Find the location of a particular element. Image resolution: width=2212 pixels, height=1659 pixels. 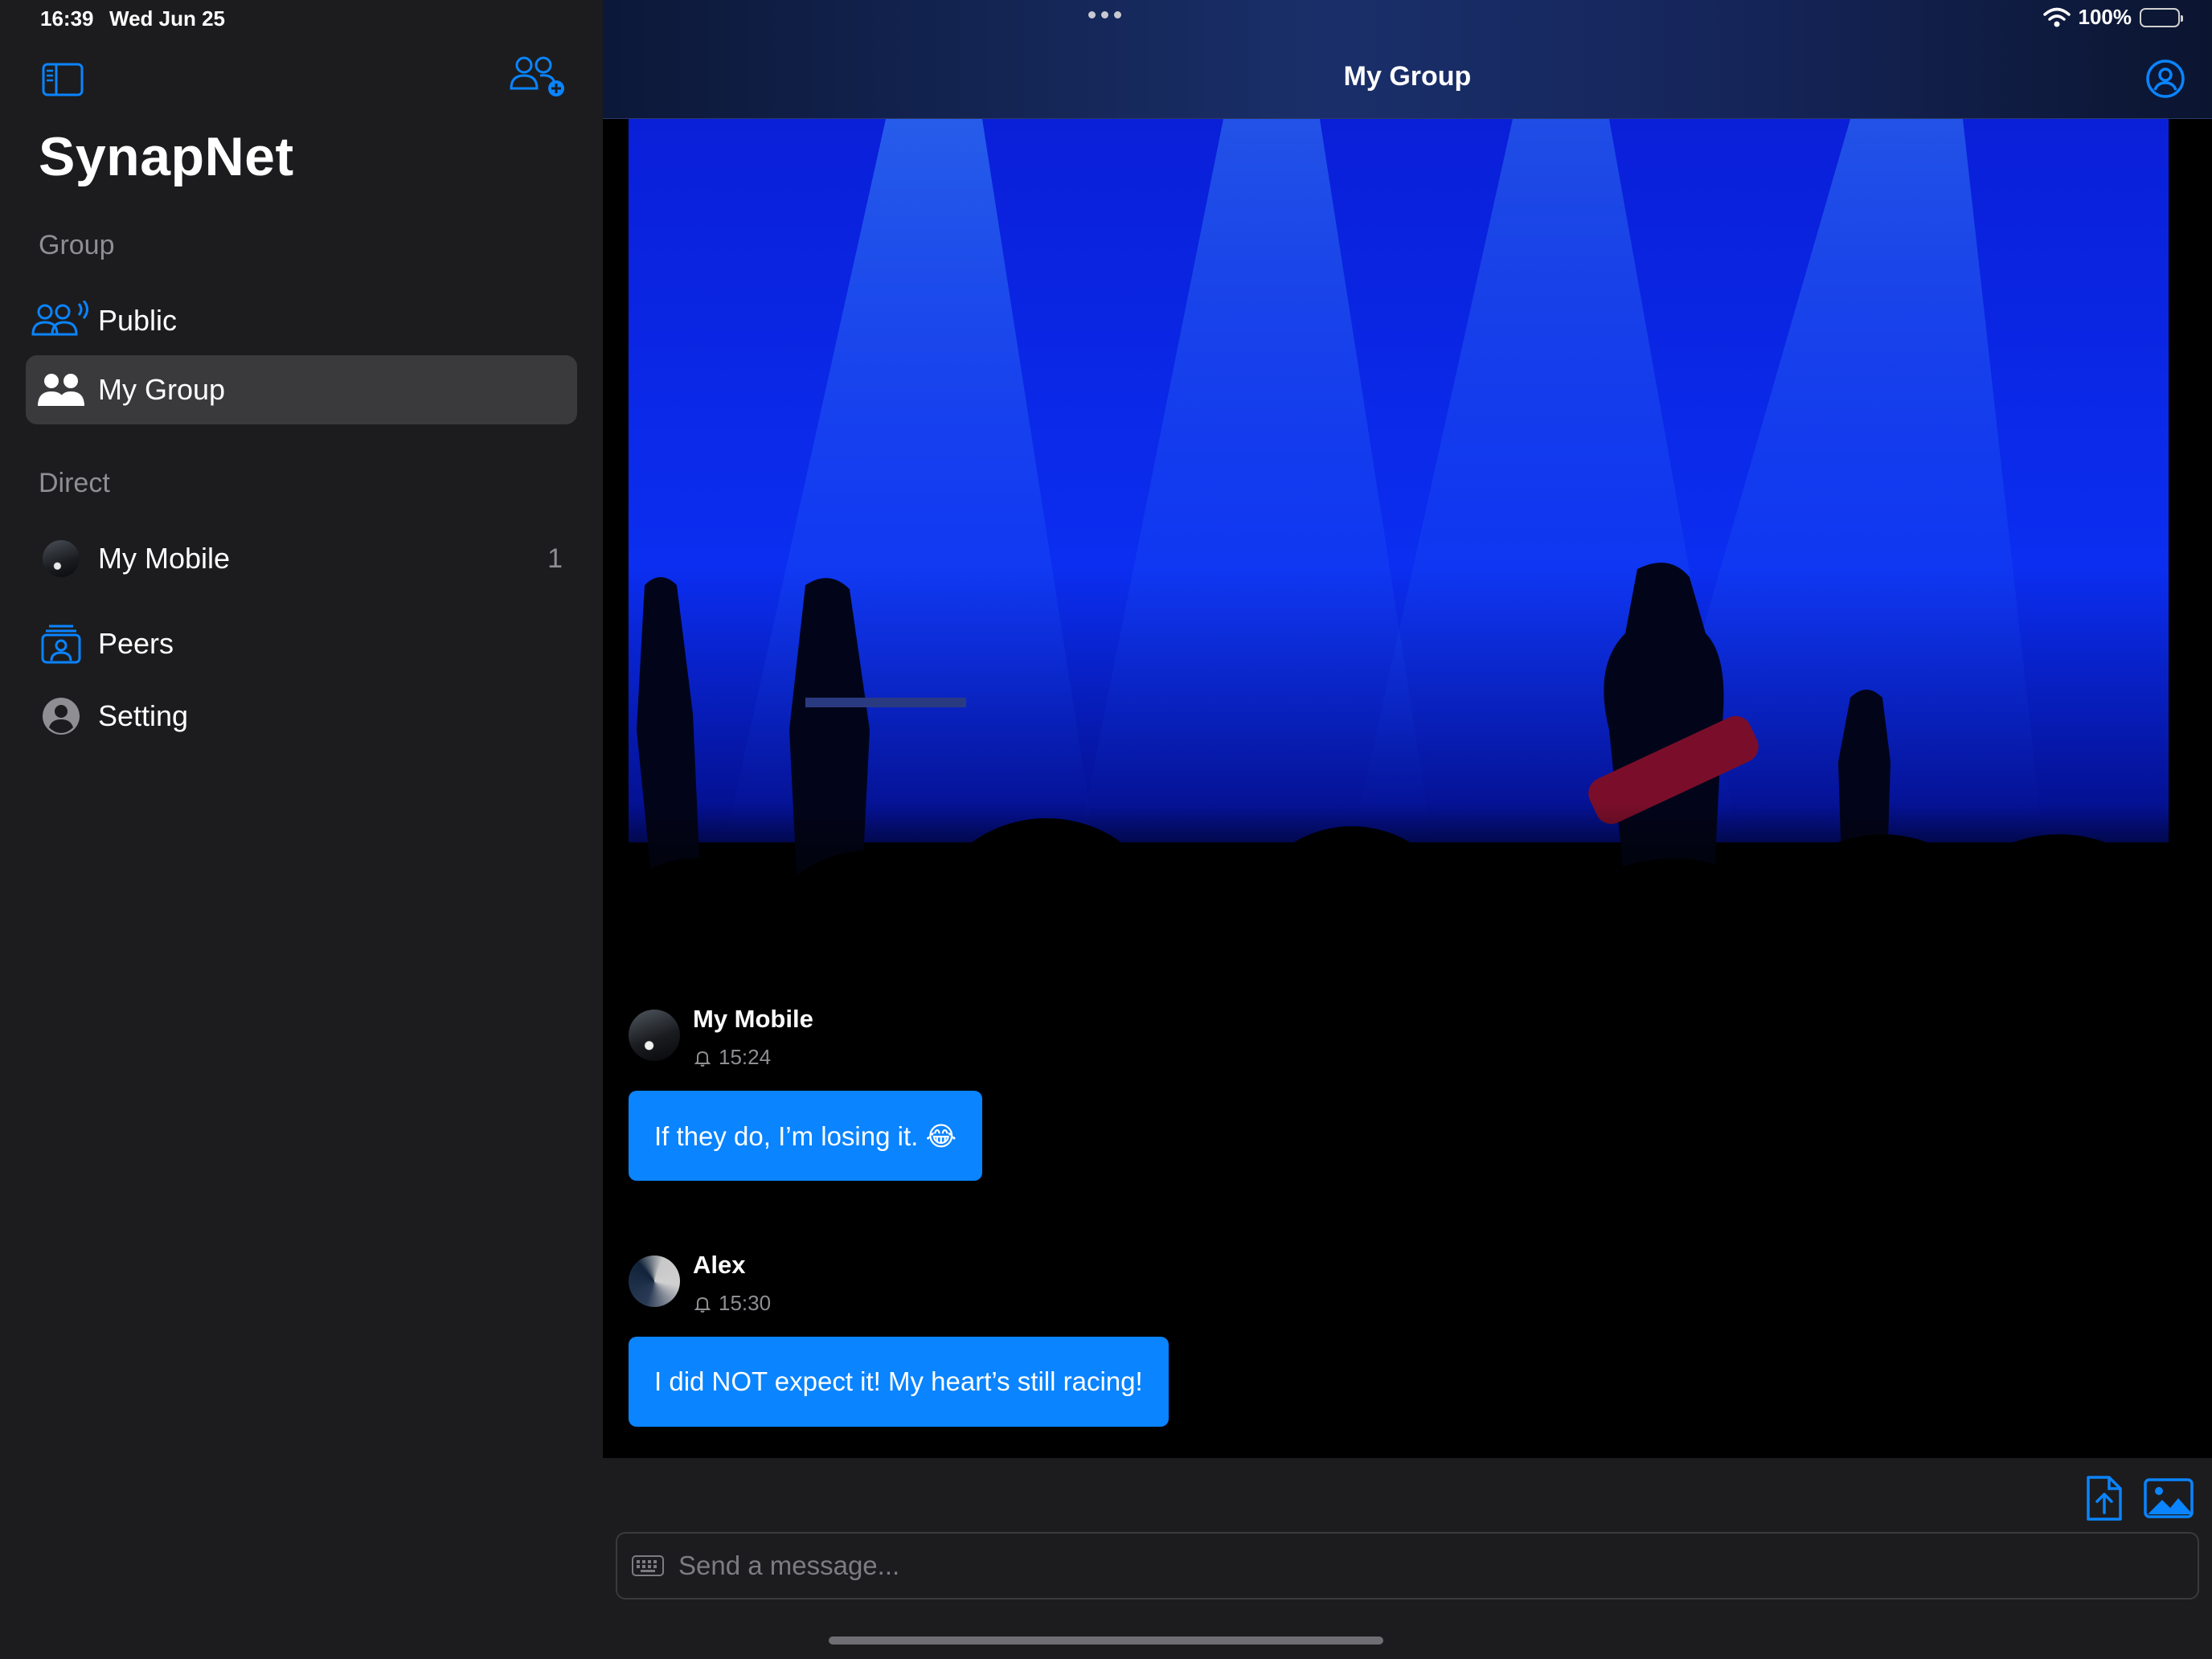

add-group-icon is located at coordinates (537, 76).